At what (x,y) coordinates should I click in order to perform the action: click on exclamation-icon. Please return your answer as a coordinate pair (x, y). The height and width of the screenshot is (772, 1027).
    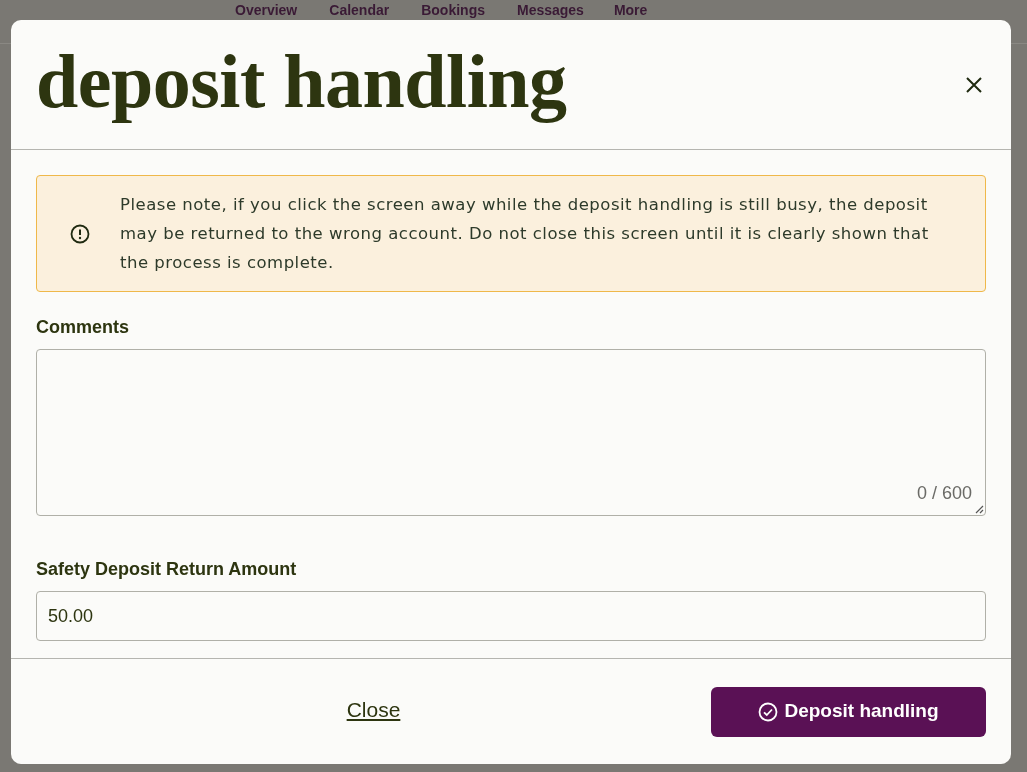
    Looking at the image, I should click on (80, 233).